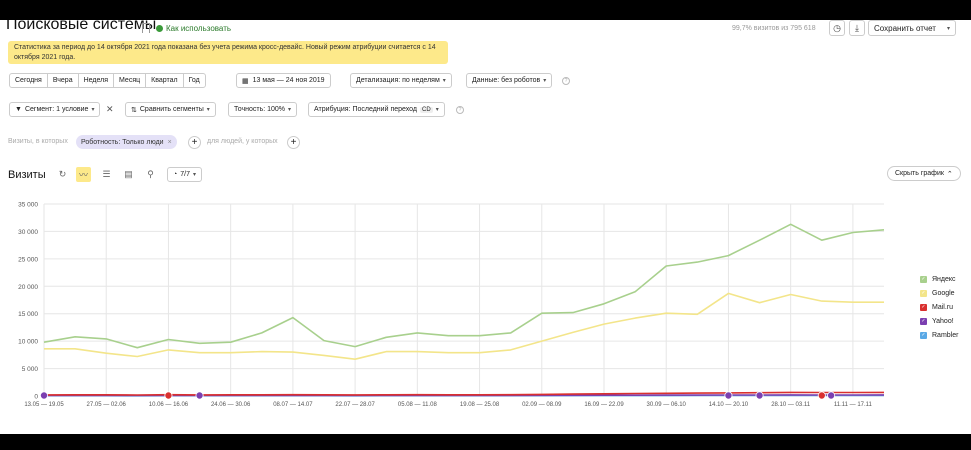 The image size is (971, 450). Describe the element at coordinates (943, 307) in the screenshot. I see `legend-label: Mail.ru` at that location.